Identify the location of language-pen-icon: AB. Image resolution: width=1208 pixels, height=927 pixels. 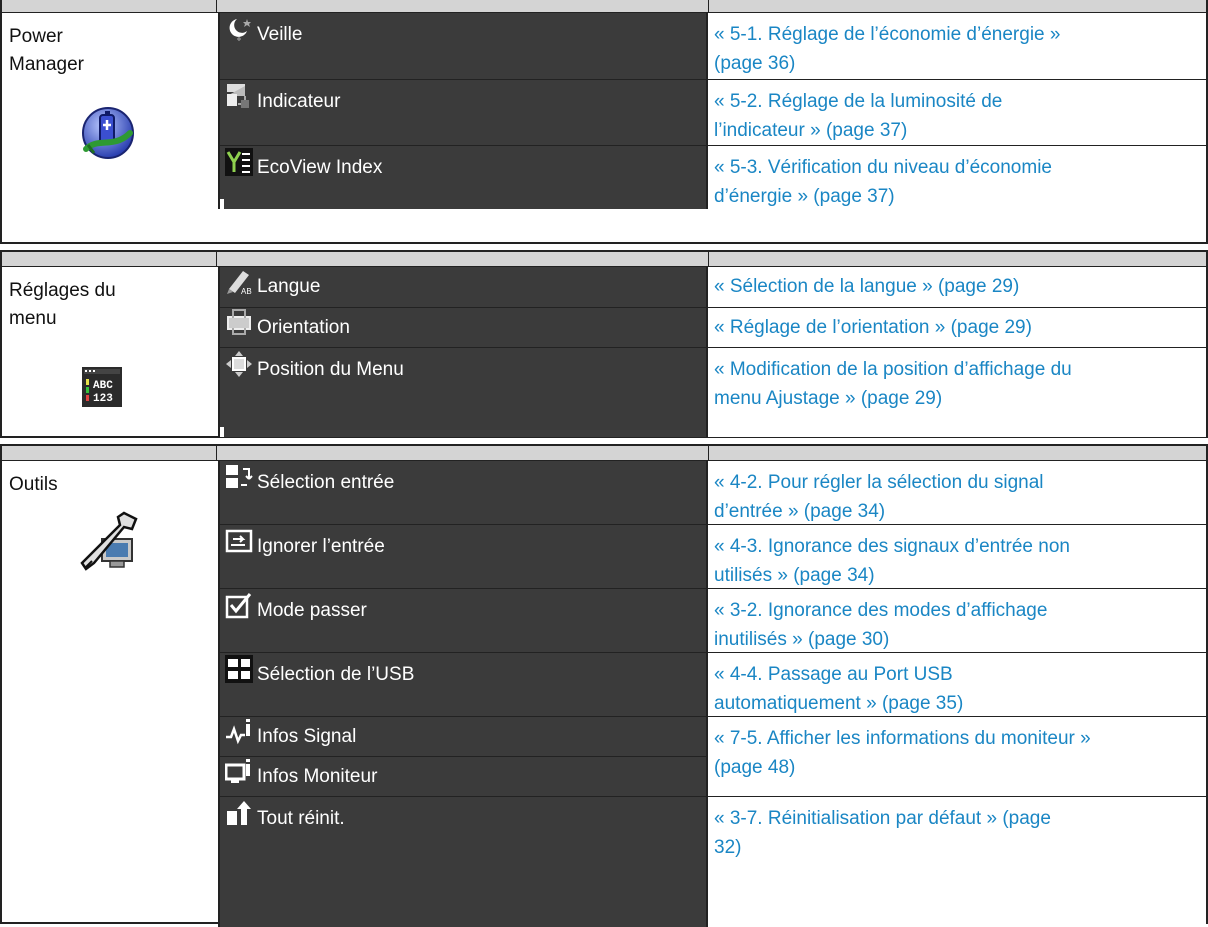
(239, 281).